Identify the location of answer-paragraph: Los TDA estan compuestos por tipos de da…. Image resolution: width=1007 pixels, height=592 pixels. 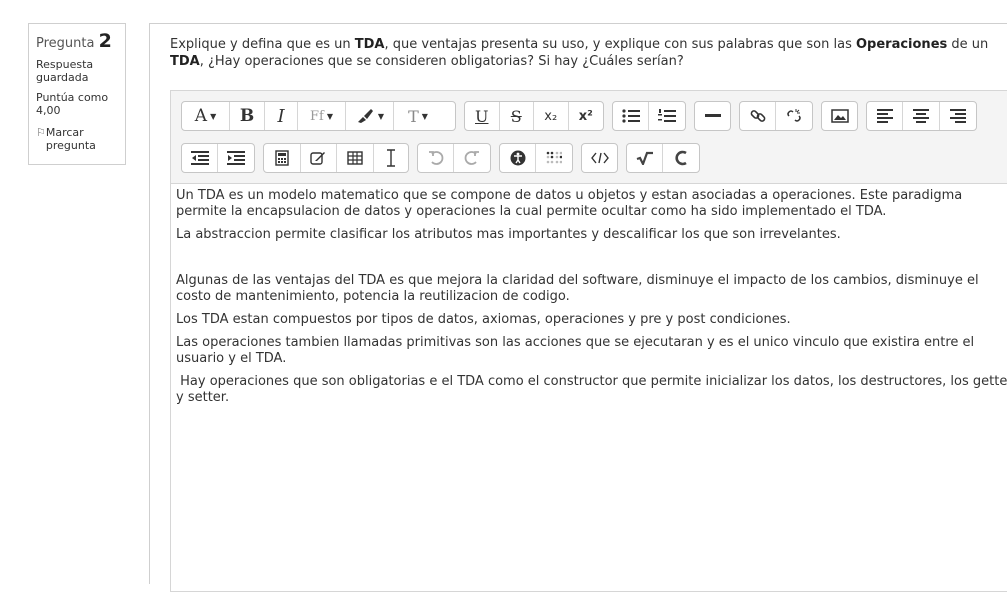
(483, 319).